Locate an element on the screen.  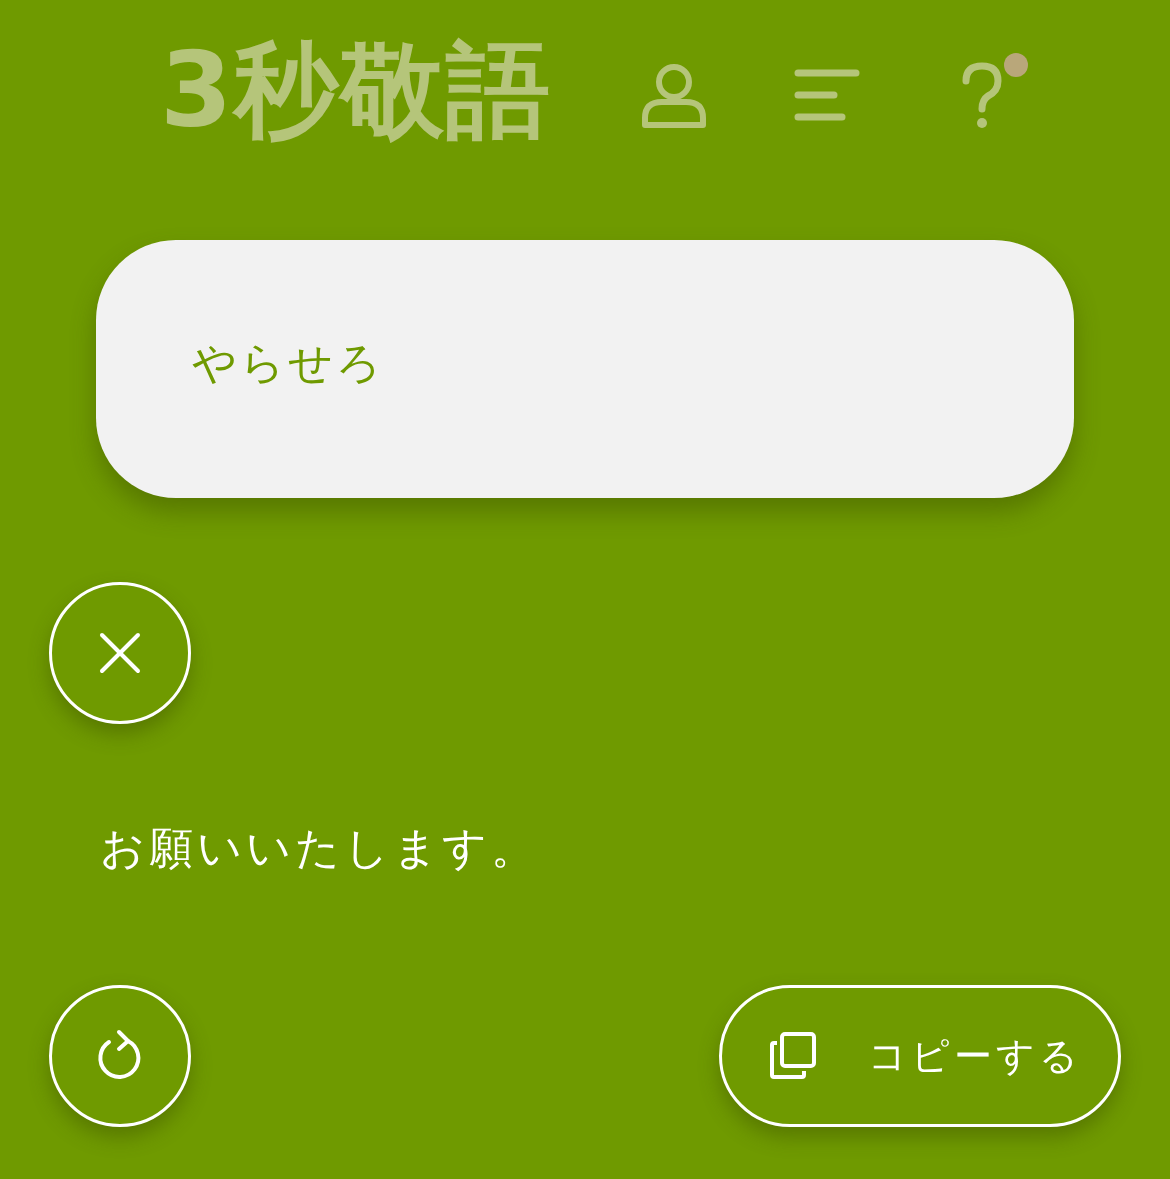
close-icon is located at coordinates (120, 653).